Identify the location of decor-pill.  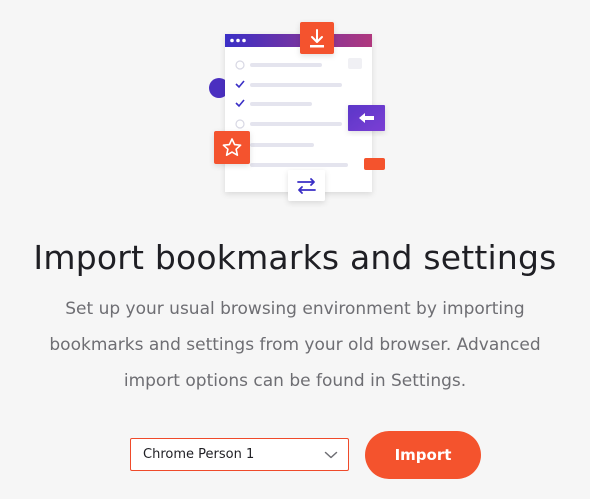
(374, 164).